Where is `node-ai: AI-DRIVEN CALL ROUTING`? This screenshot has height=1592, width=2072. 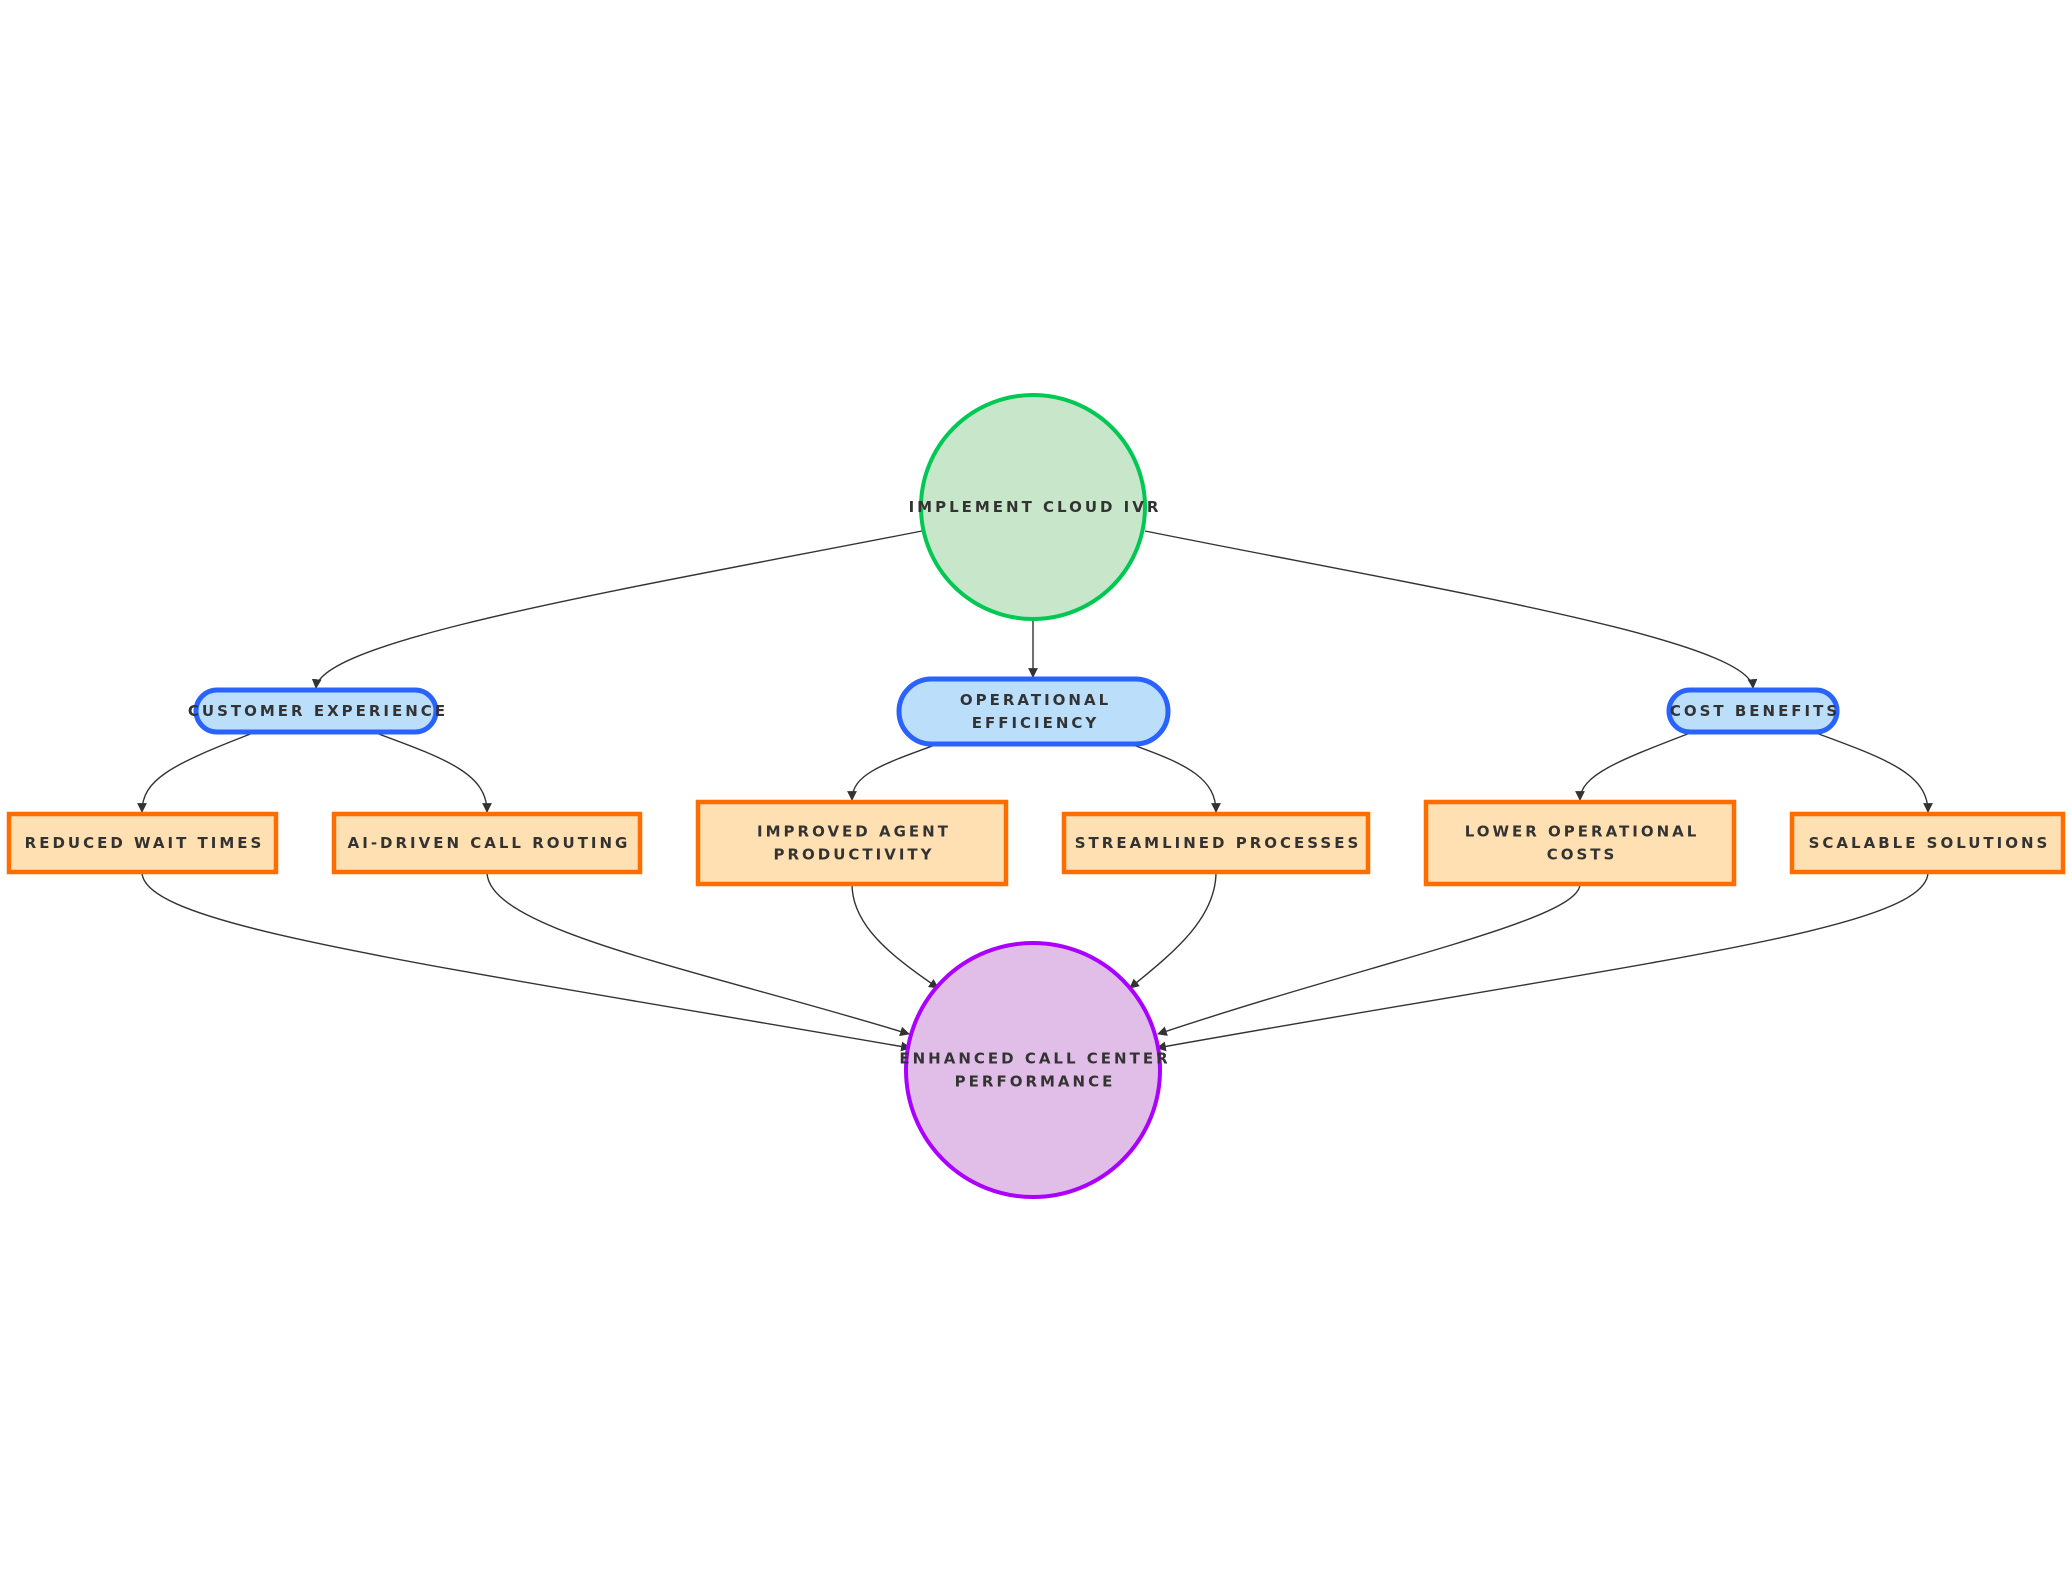 node-ai: AI-DRIVEN CALL ROUTING is located at coordinates (487, 843).